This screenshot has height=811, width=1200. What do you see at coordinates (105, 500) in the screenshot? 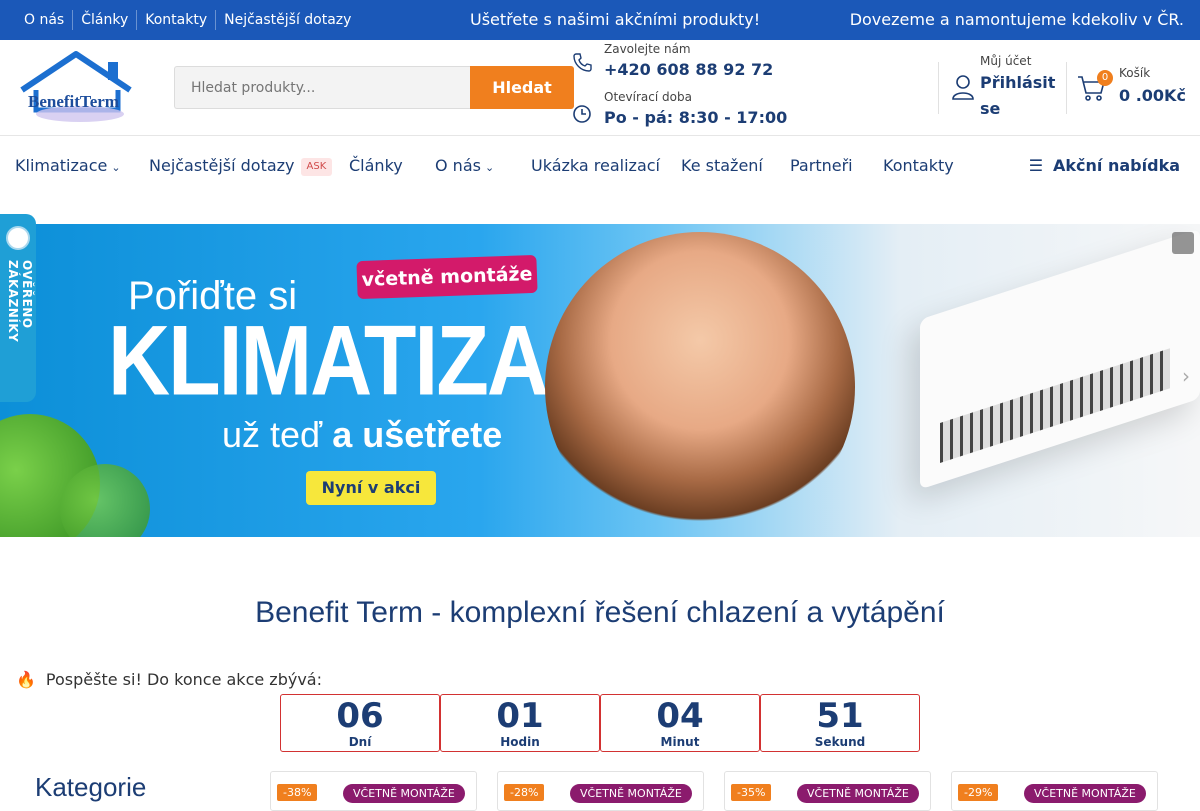
I see `leaf-decoration` at bounding box center [105, 500].